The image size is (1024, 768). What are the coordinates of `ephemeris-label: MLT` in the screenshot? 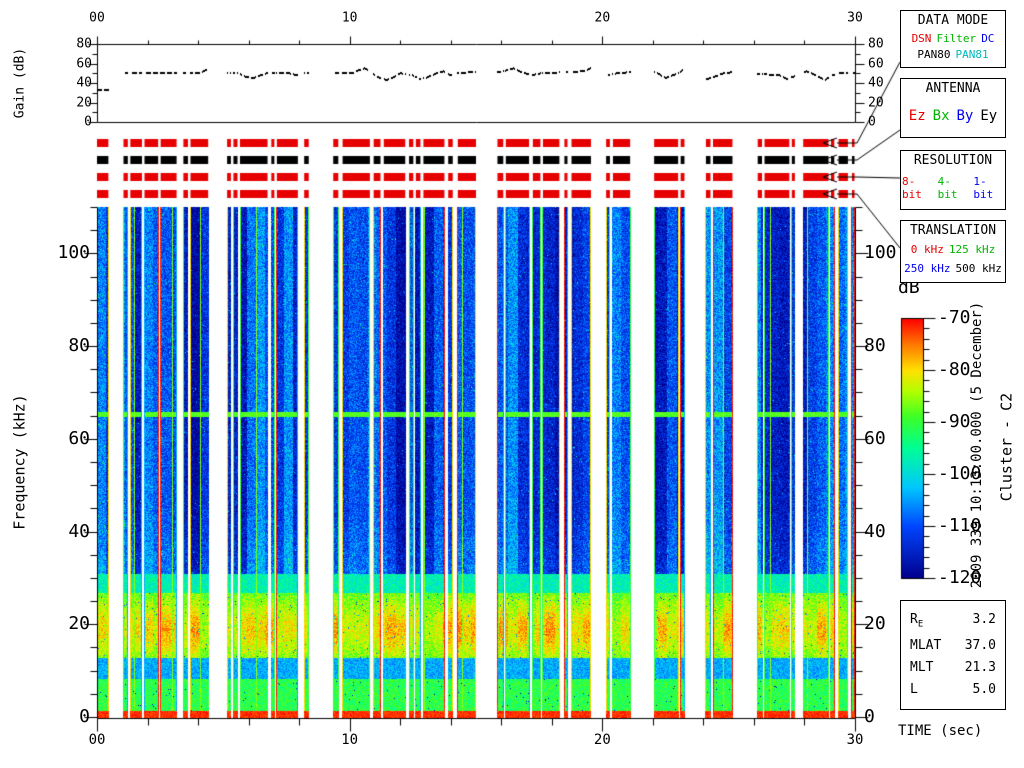 It's located at (922, 667).